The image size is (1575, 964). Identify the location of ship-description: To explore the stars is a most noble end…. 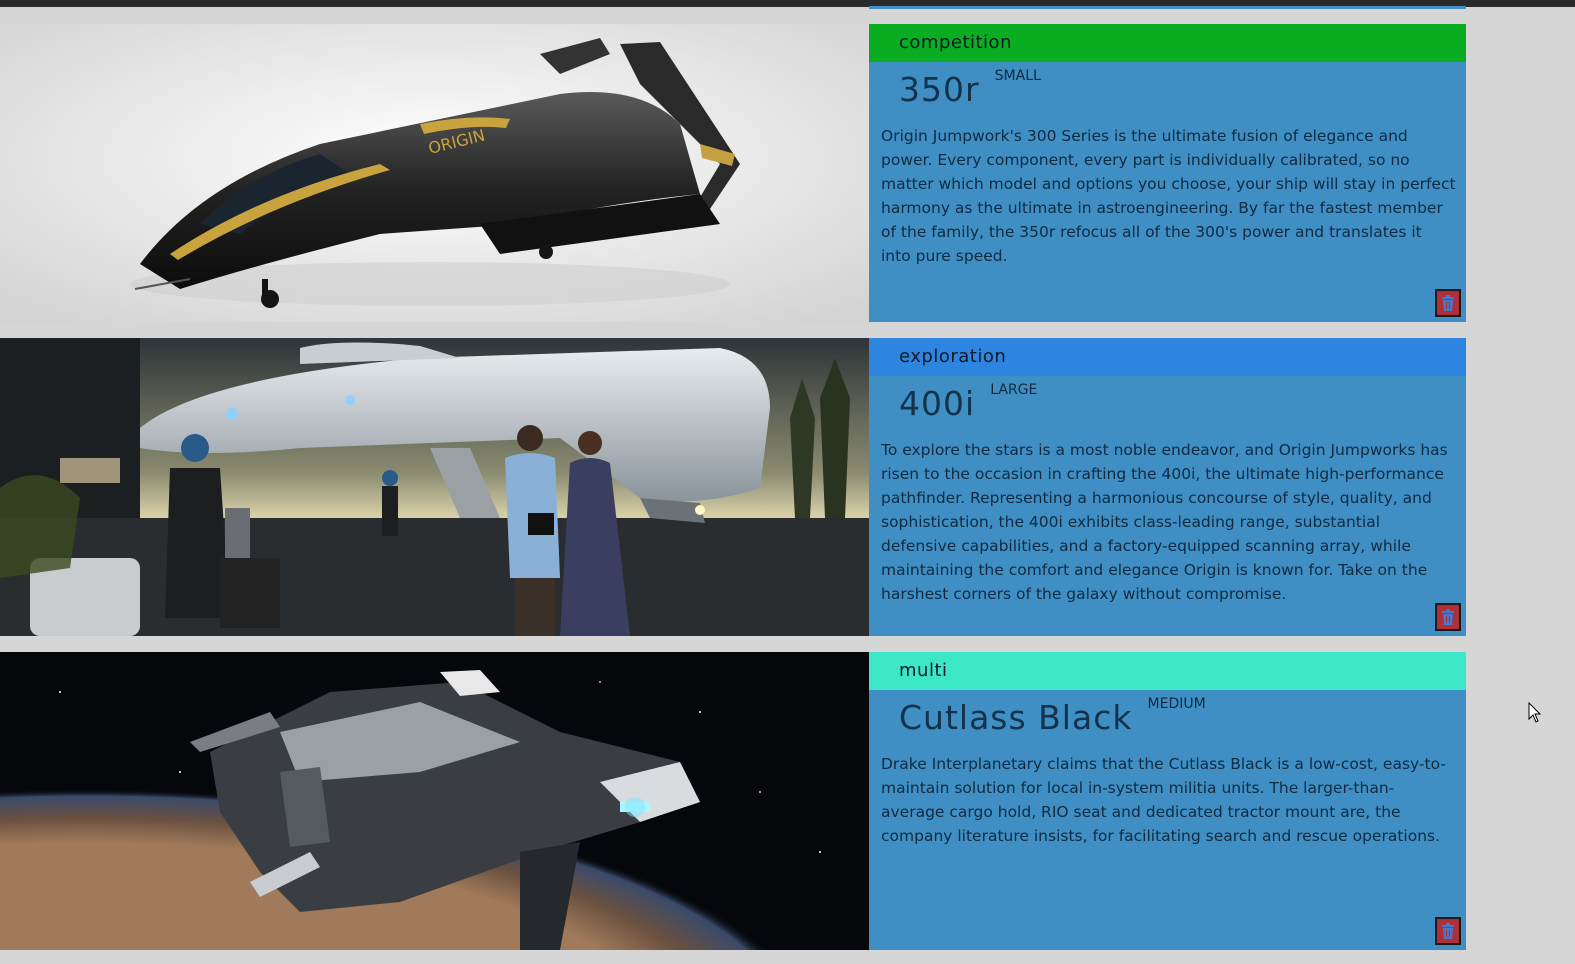
(1164, 522).